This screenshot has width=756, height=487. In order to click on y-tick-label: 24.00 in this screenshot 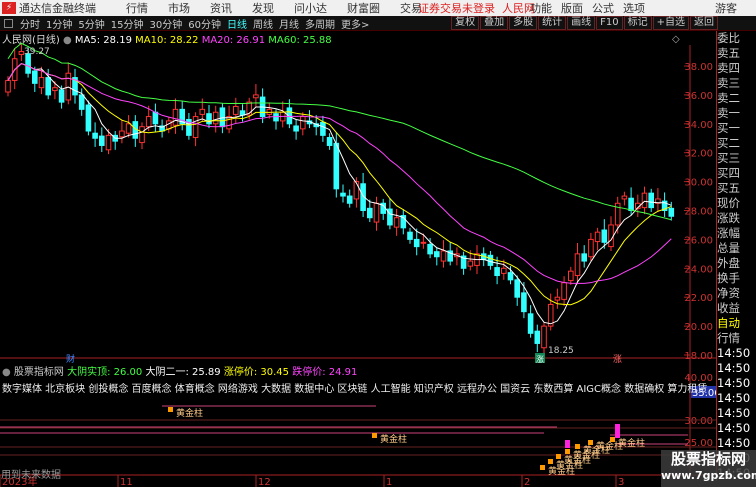, I will do `click(698, 269)`.